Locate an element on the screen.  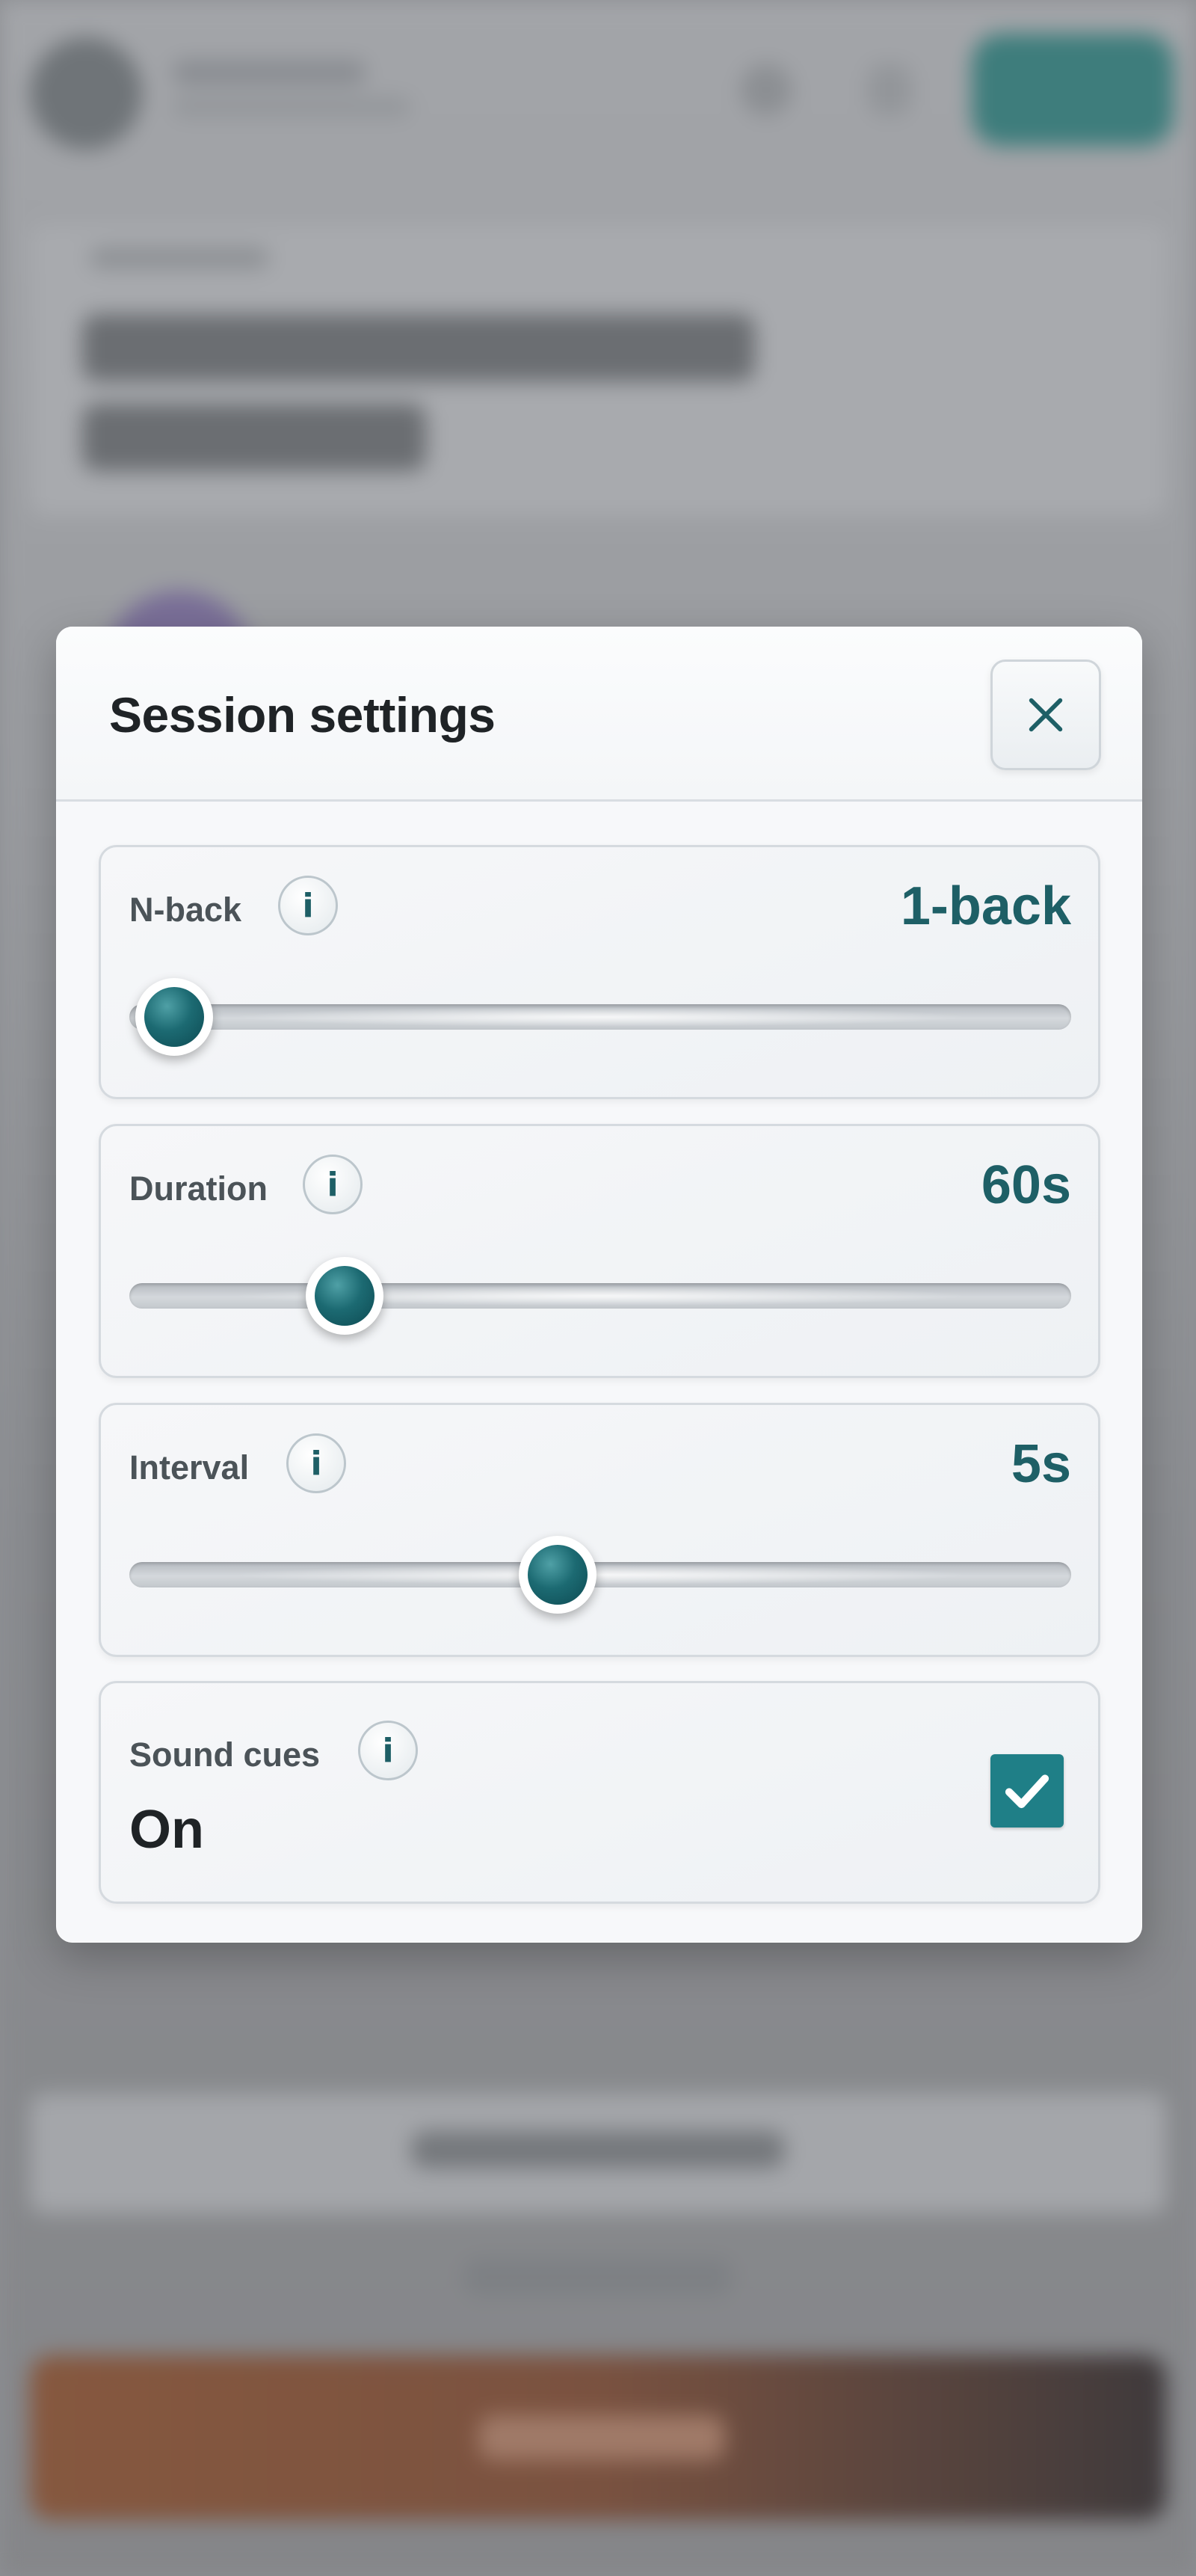
sound-cues-label: Sound cues is located at coordinates (225, 1755).